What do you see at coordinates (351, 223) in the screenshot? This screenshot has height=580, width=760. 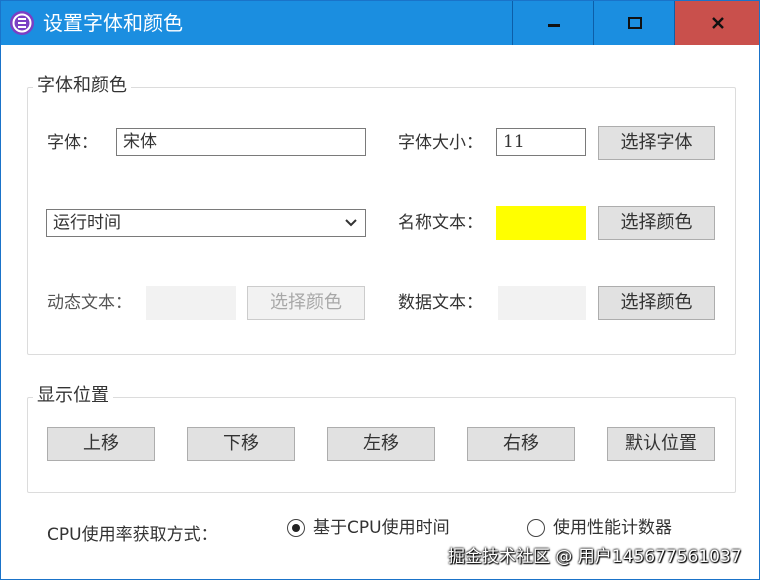 I see `chevron-down-icon` at bounding box center [351, 223].